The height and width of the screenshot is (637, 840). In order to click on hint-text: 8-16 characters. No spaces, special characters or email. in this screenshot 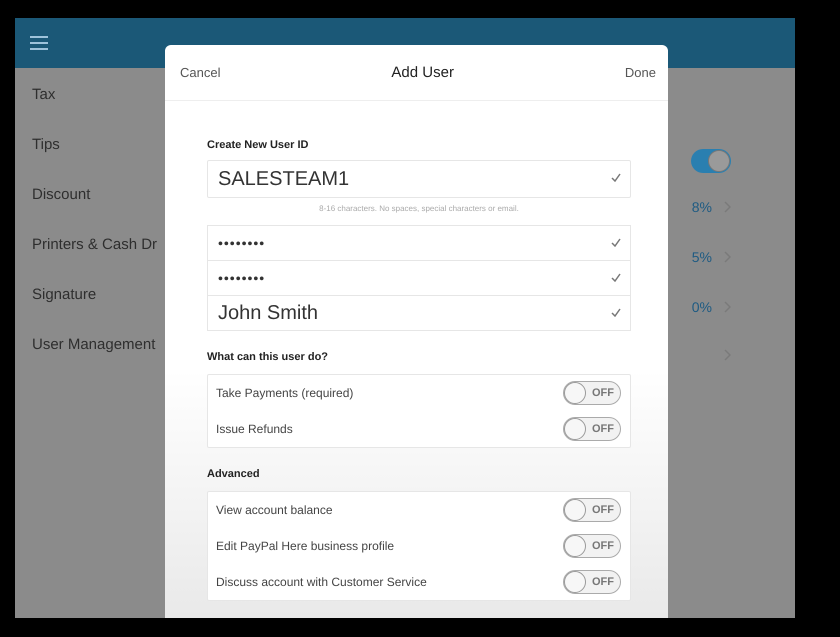, I will do `click(419, 208)`.